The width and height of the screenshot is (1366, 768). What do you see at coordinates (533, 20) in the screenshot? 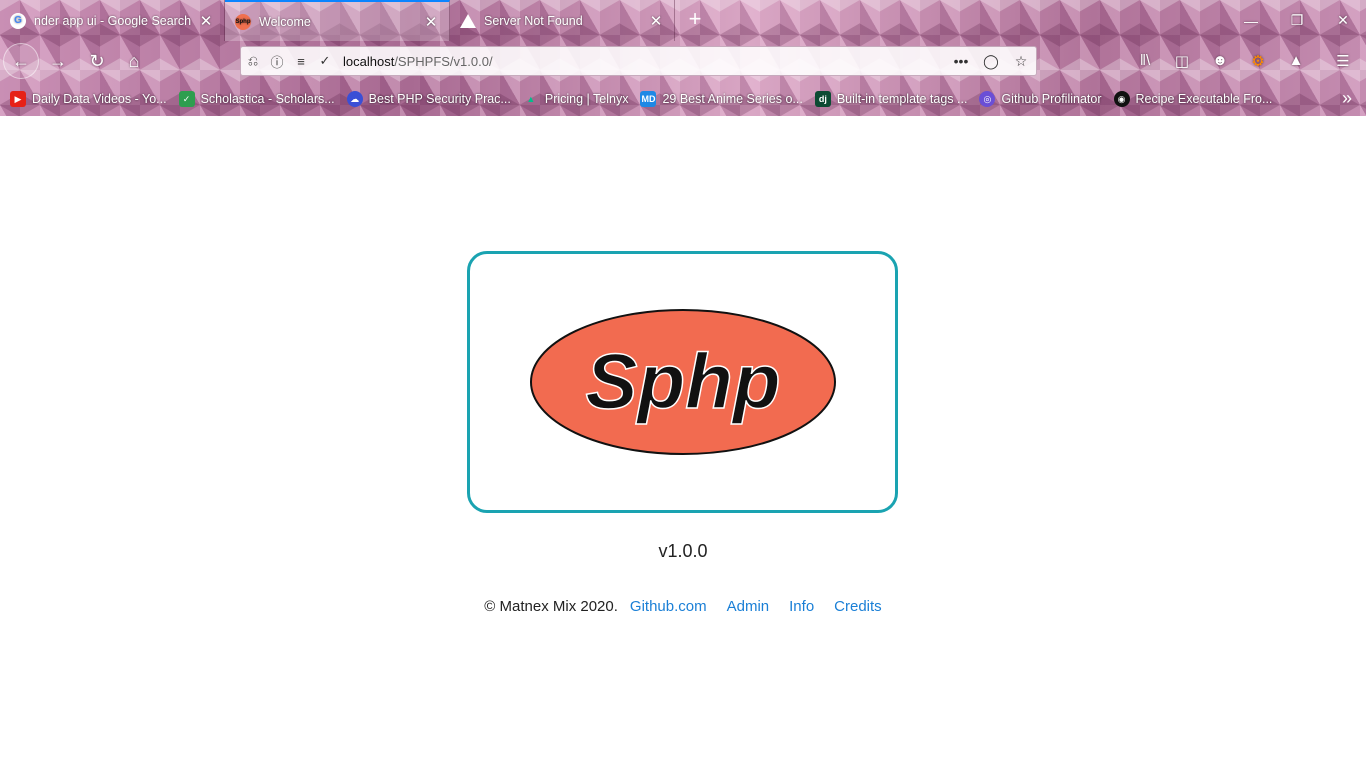
I see `tab-title: Server Not Found` at bounding box center [533, 20].